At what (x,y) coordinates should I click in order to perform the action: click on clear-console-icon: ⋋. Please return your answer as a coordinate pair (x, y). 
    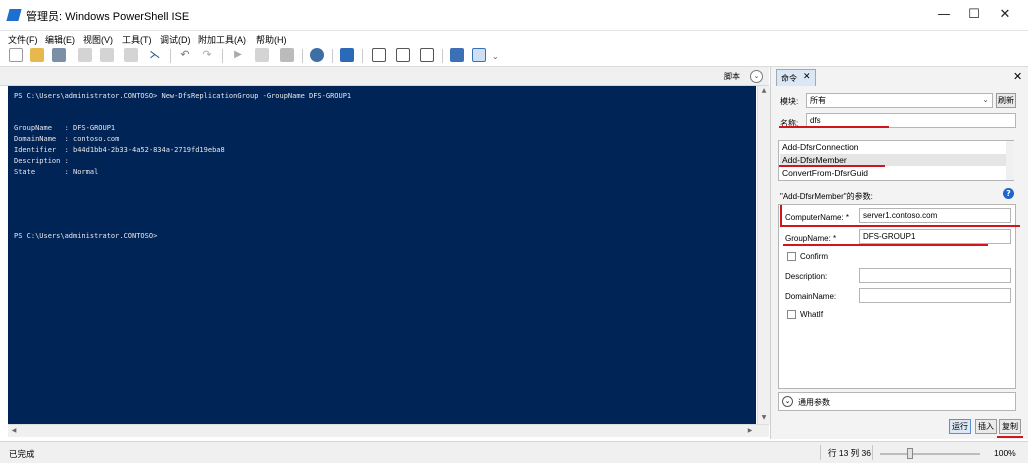
    Looking at the image, I should click on (155, 55).